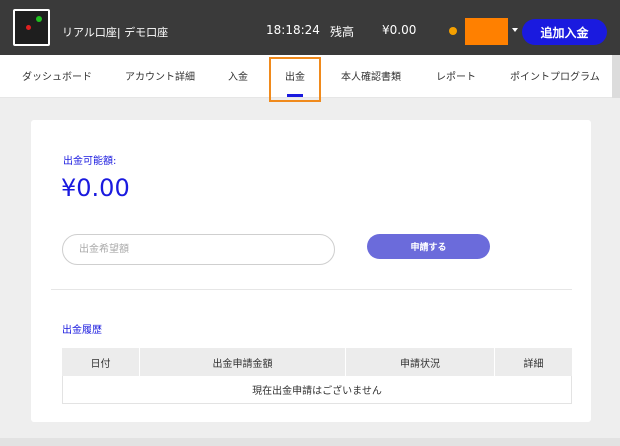 The height and width of the screenshot is (446, 620). I want to click on tab-reports: レポート, so click(456, 75).